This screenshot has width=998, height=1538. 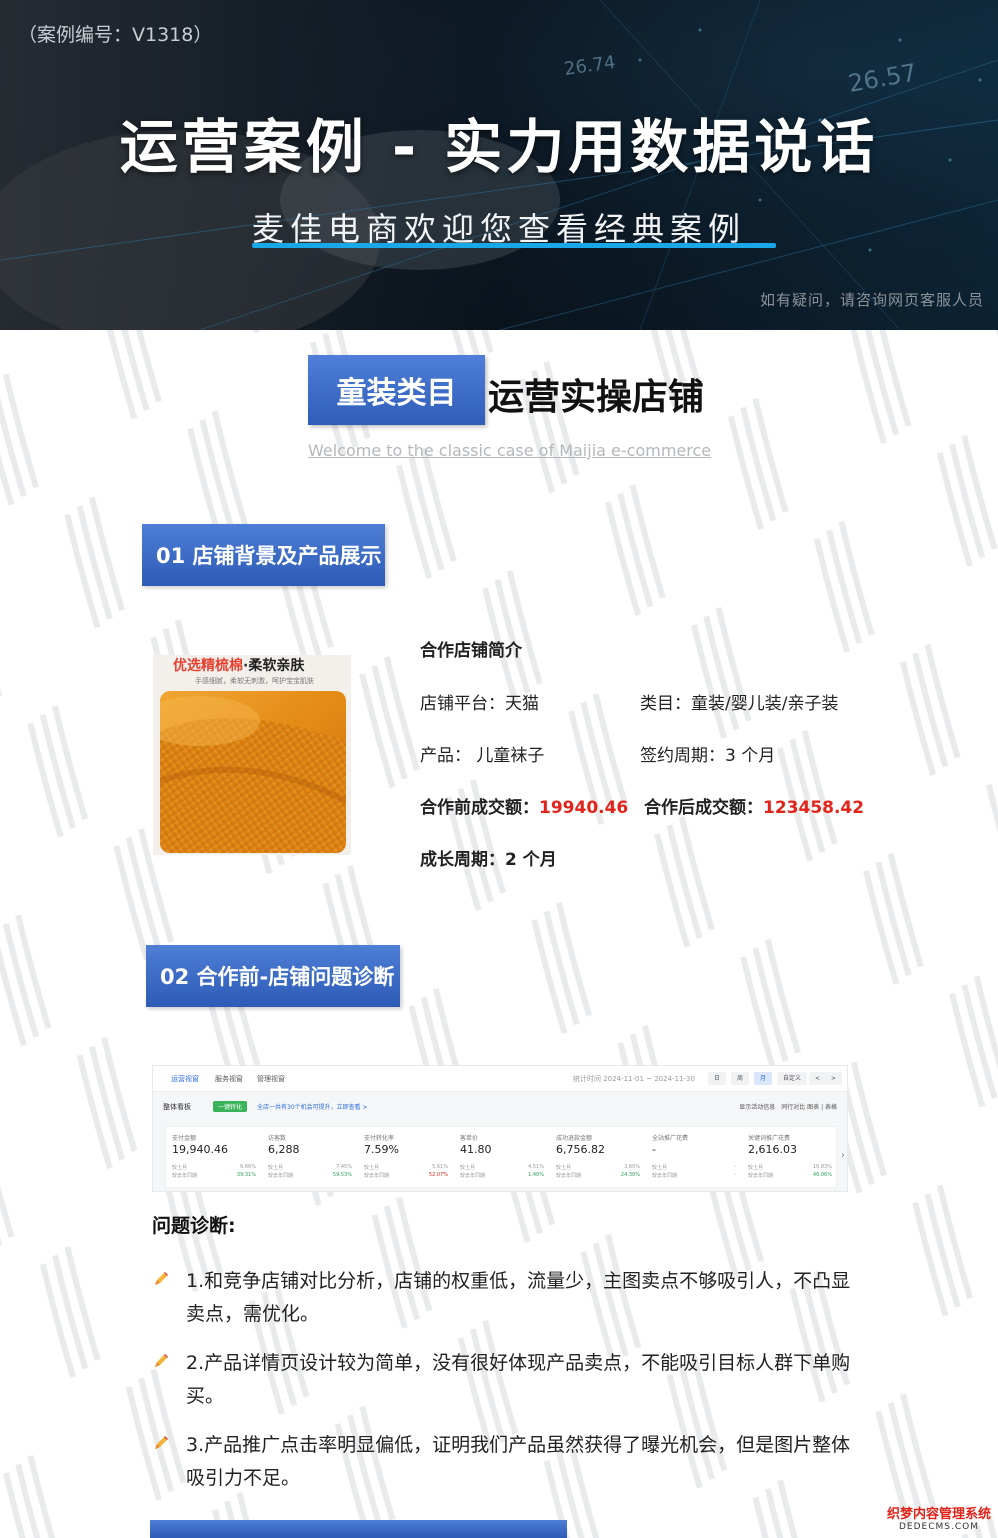 I want to click on metric-label: 支付转化率, so click(x=379, y=1138).